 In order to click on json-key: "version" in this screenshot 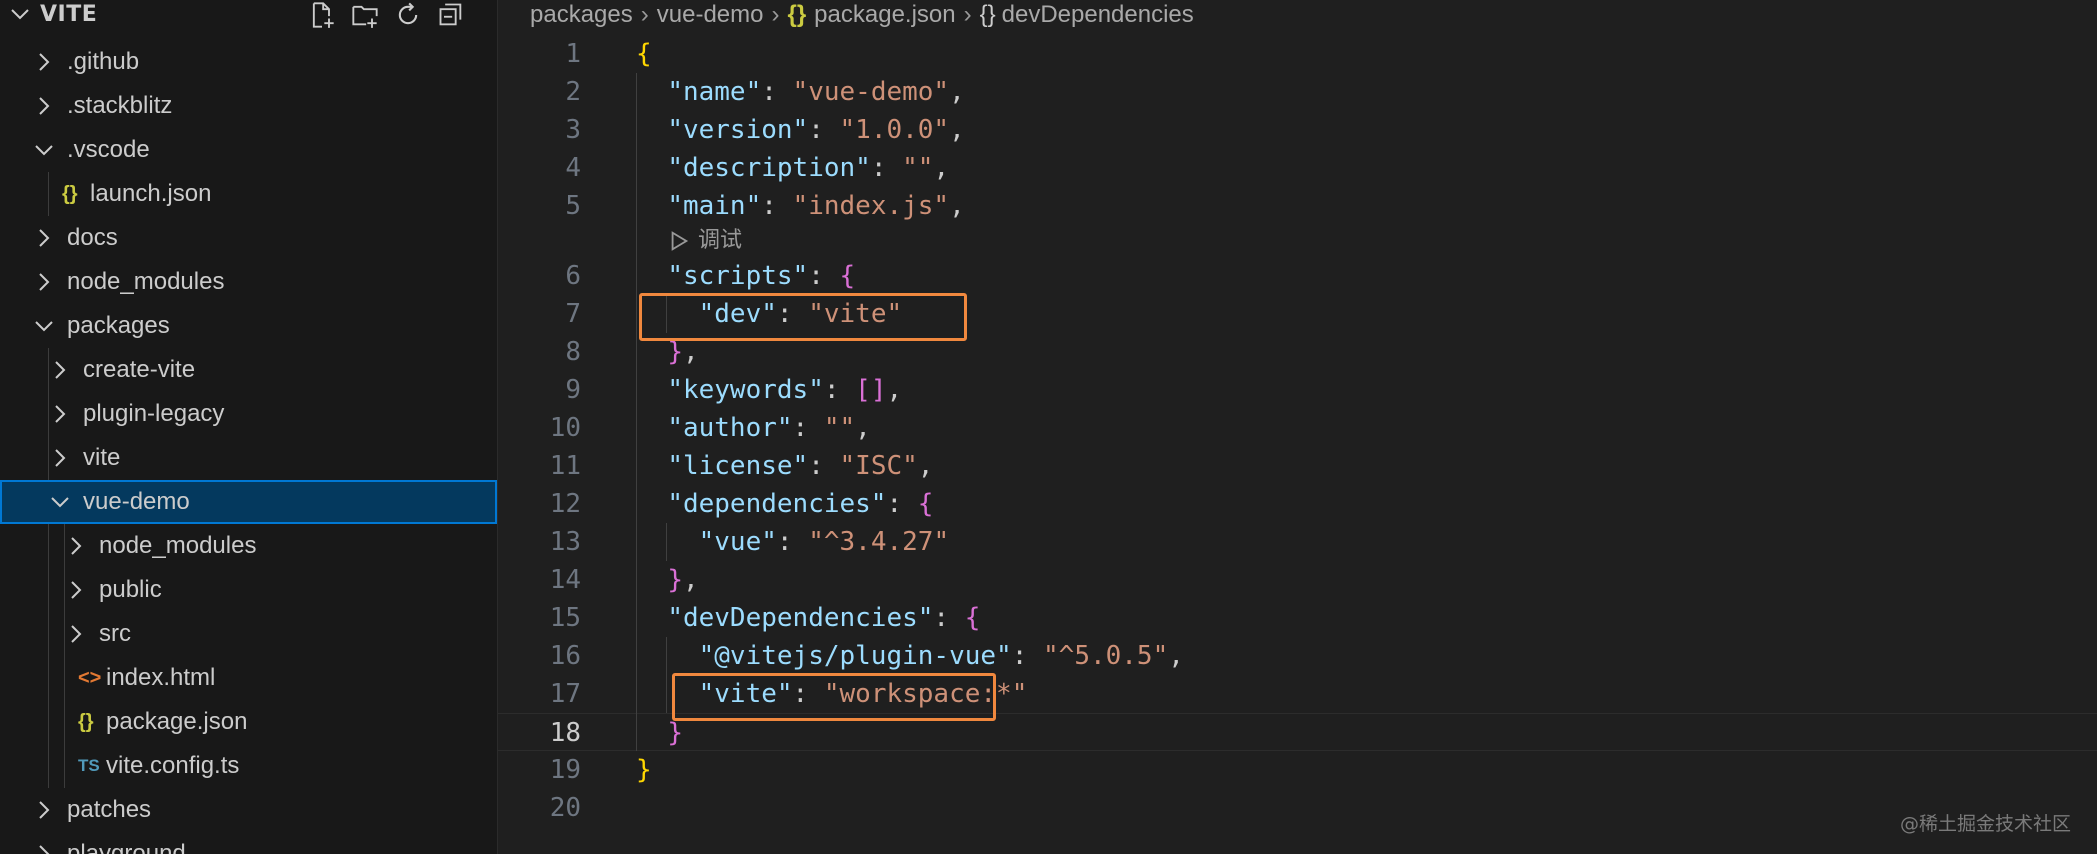, I will do `click(738, 130)`.